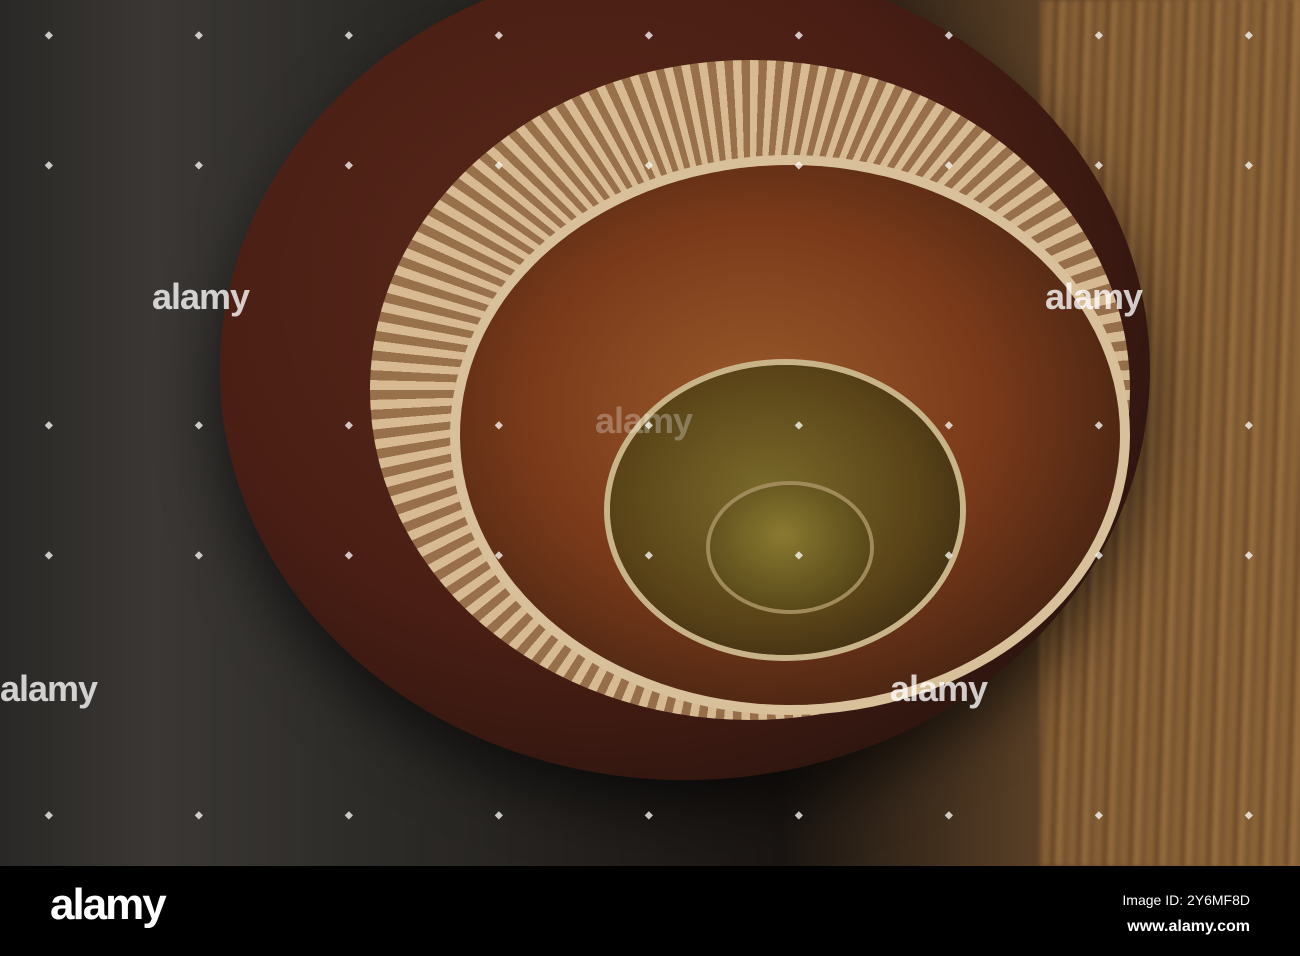  I want to click on shell-apex, so click(790, 547).